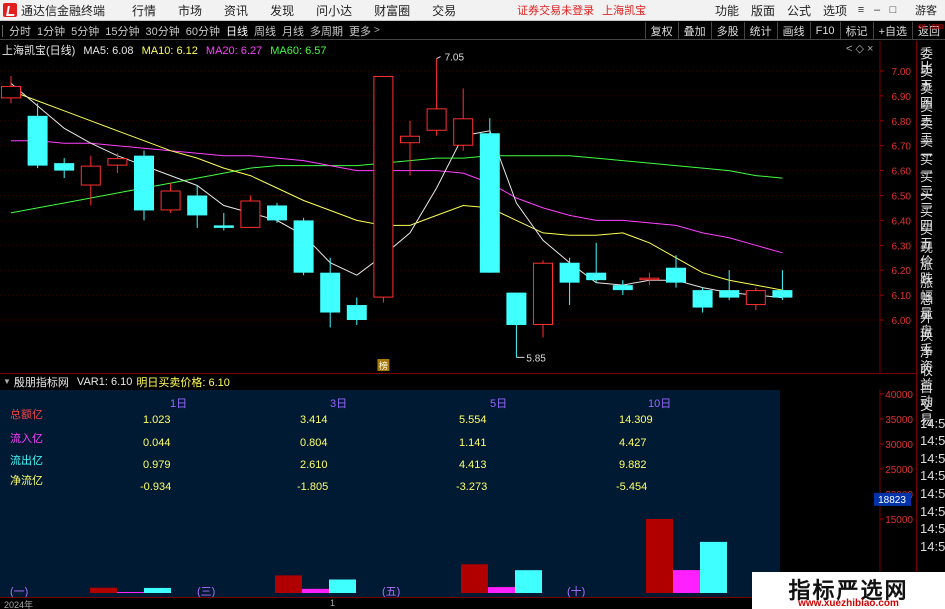 The height and width of the screenshot is (609, 945). Describe the element at coordinates (377, 30) in the screenshot. I see `chevron-right-icon: >` at that location.